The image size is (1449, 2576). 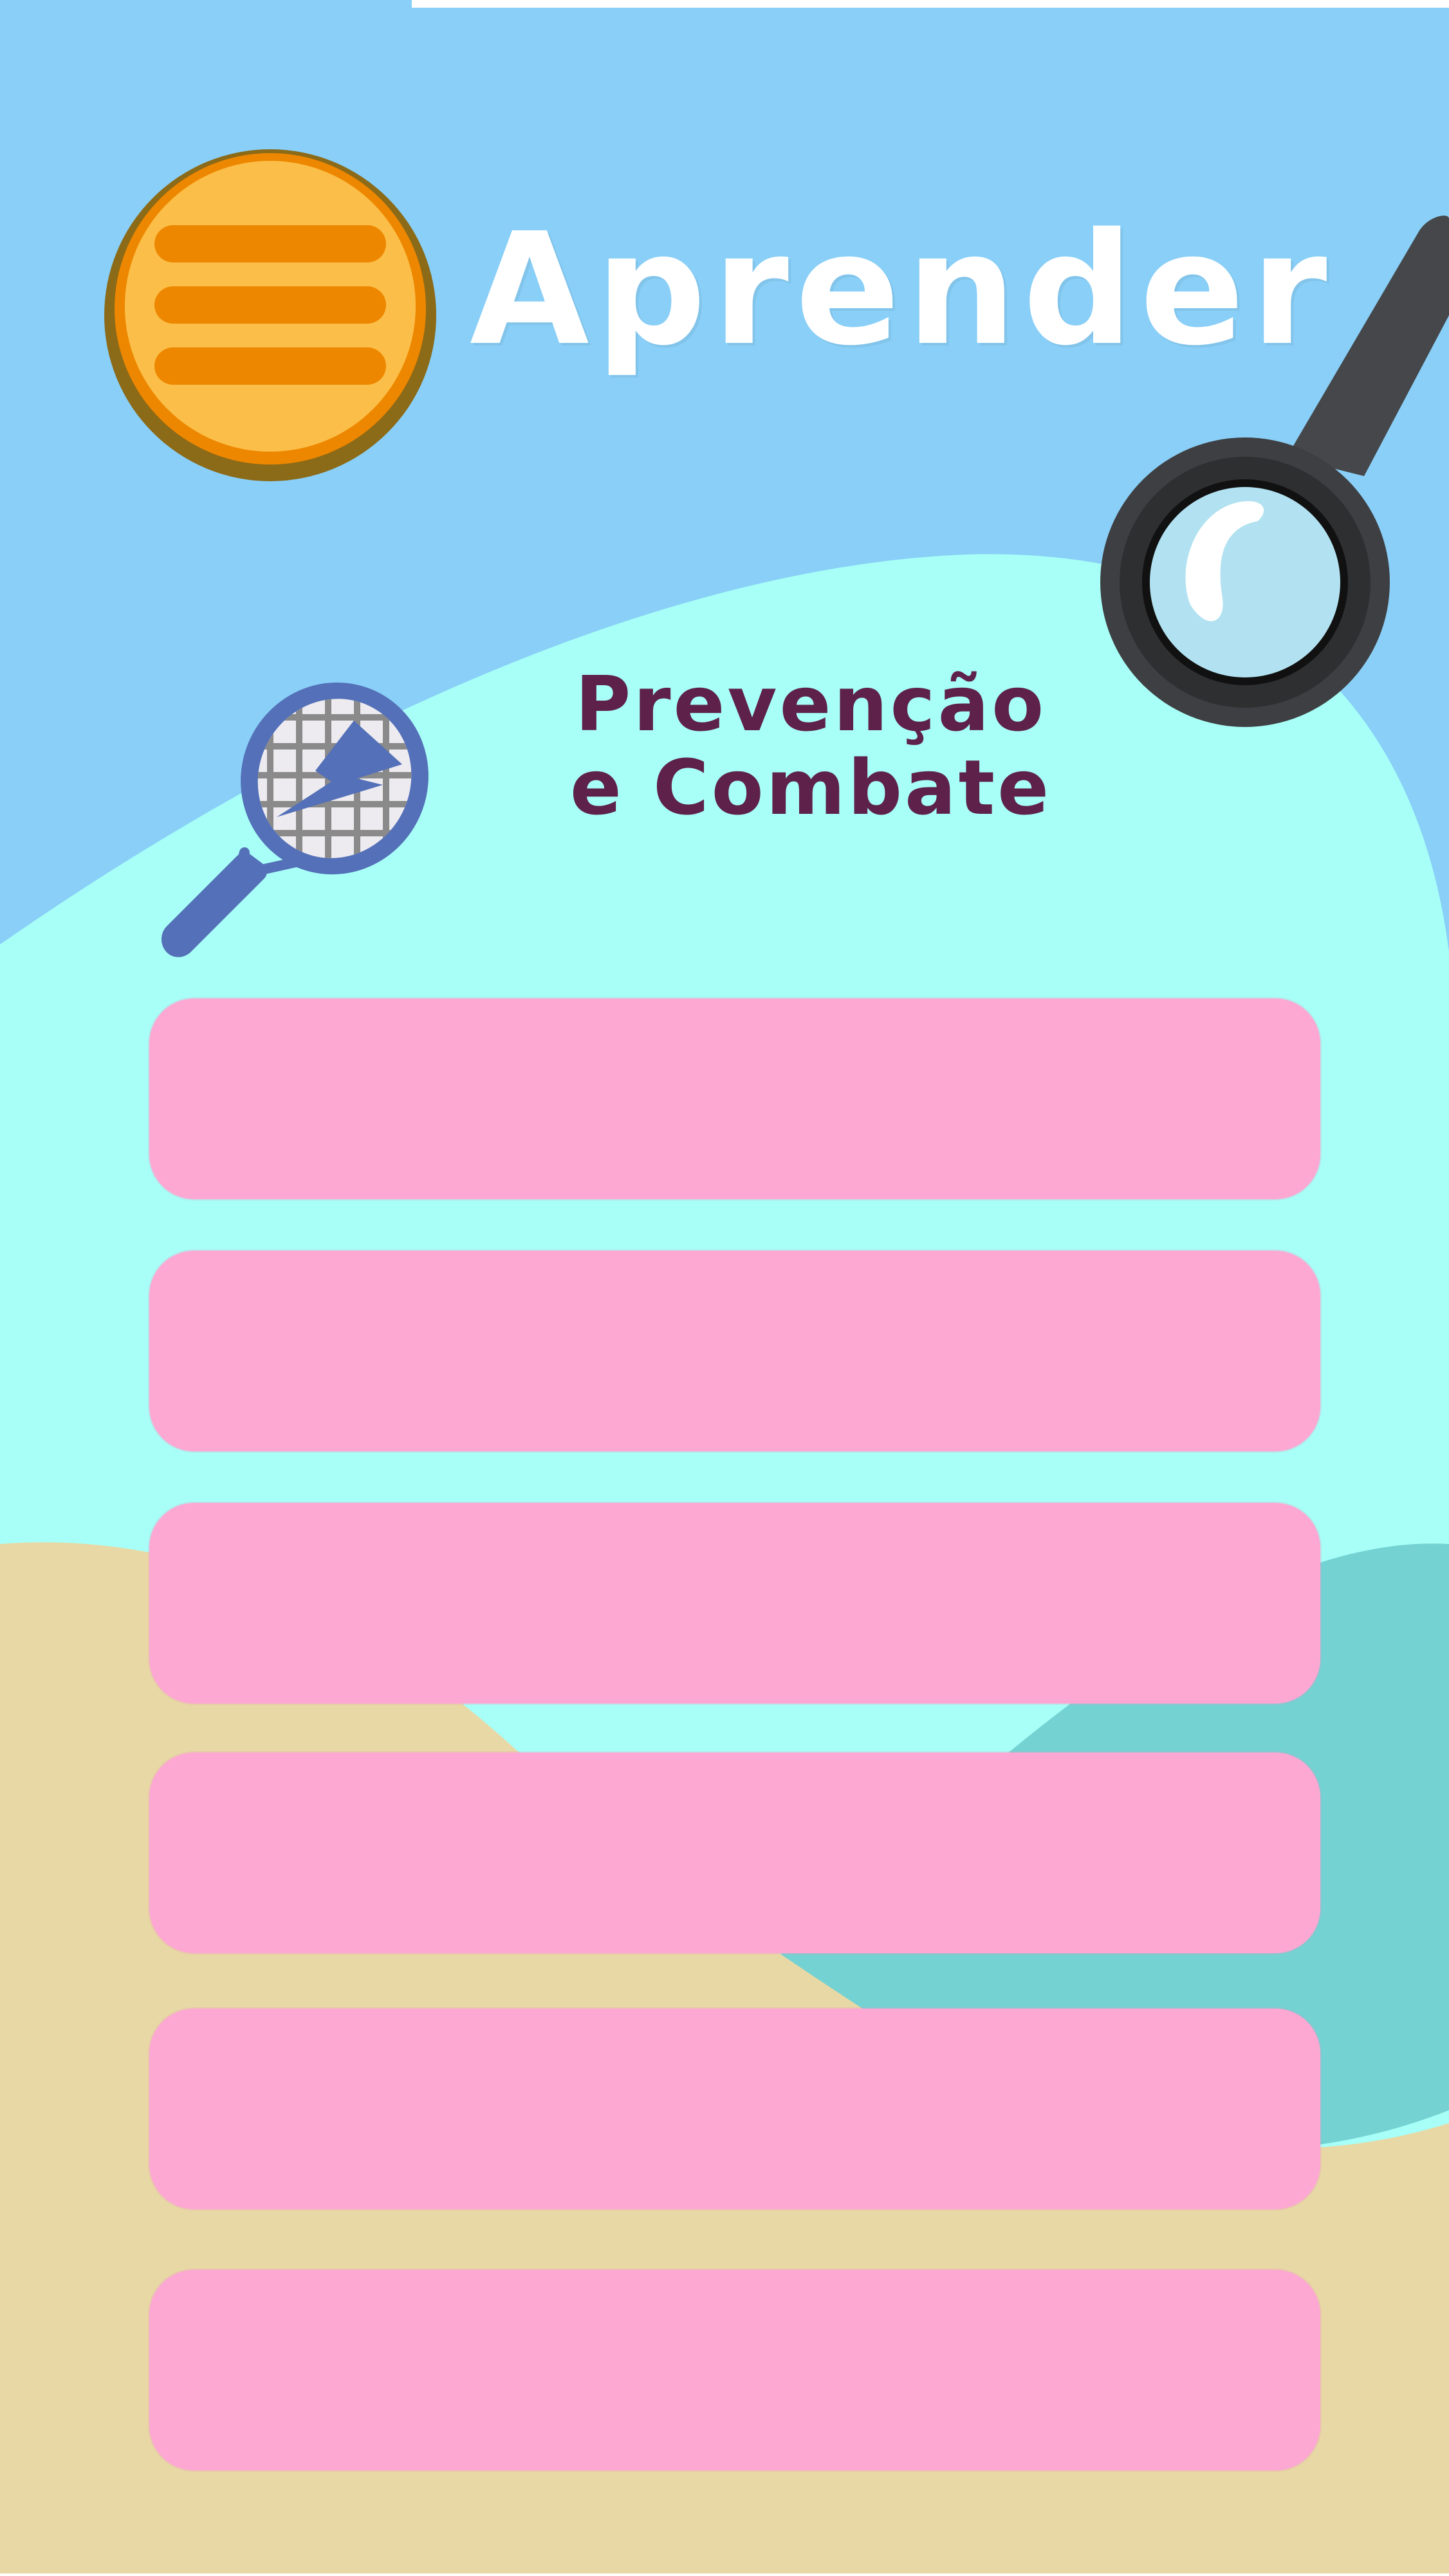 I want to click on section-title: Prevenção e Combate, so click(x=810, y=745).